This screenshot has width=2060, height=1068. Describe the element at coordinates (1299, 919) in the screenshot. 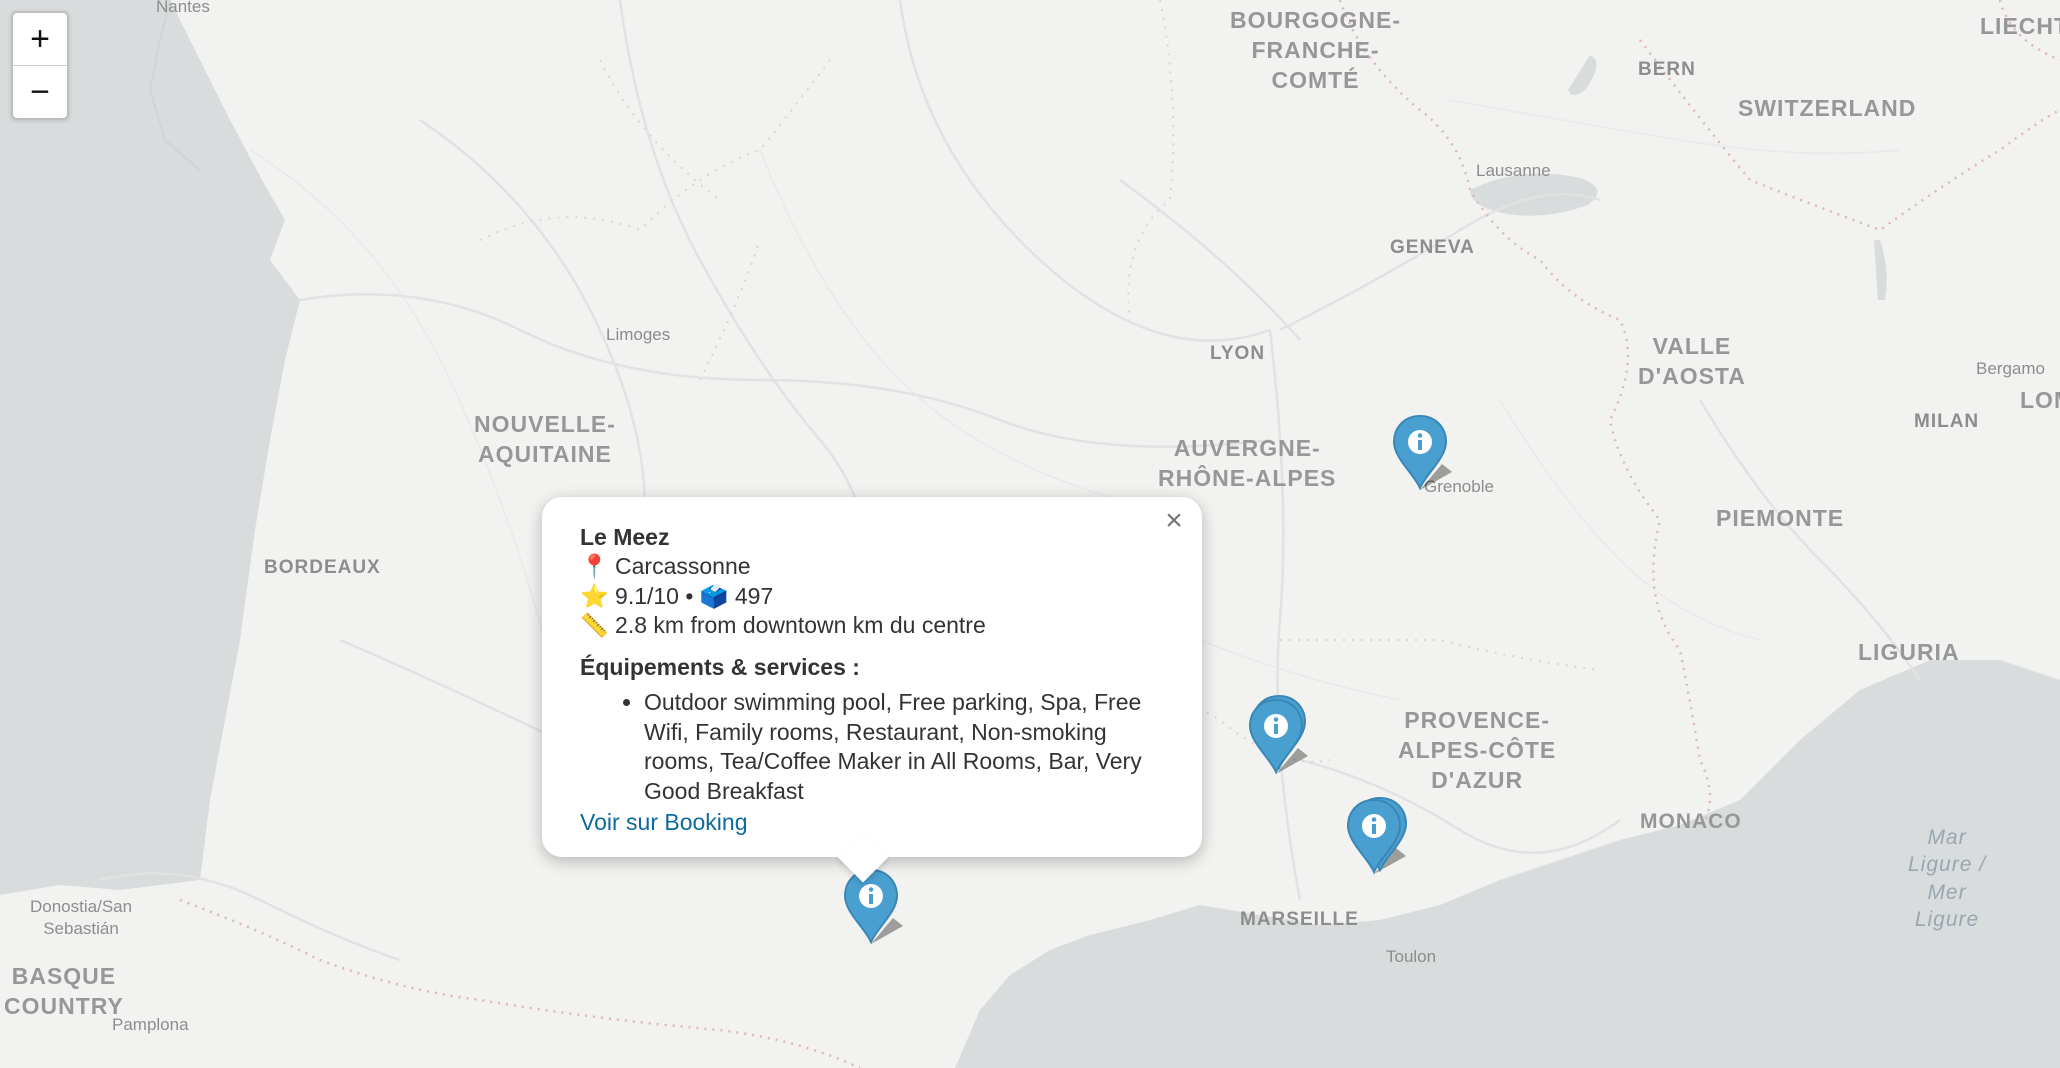

I see `city-label-marseille: MARSEILLE` at that location.